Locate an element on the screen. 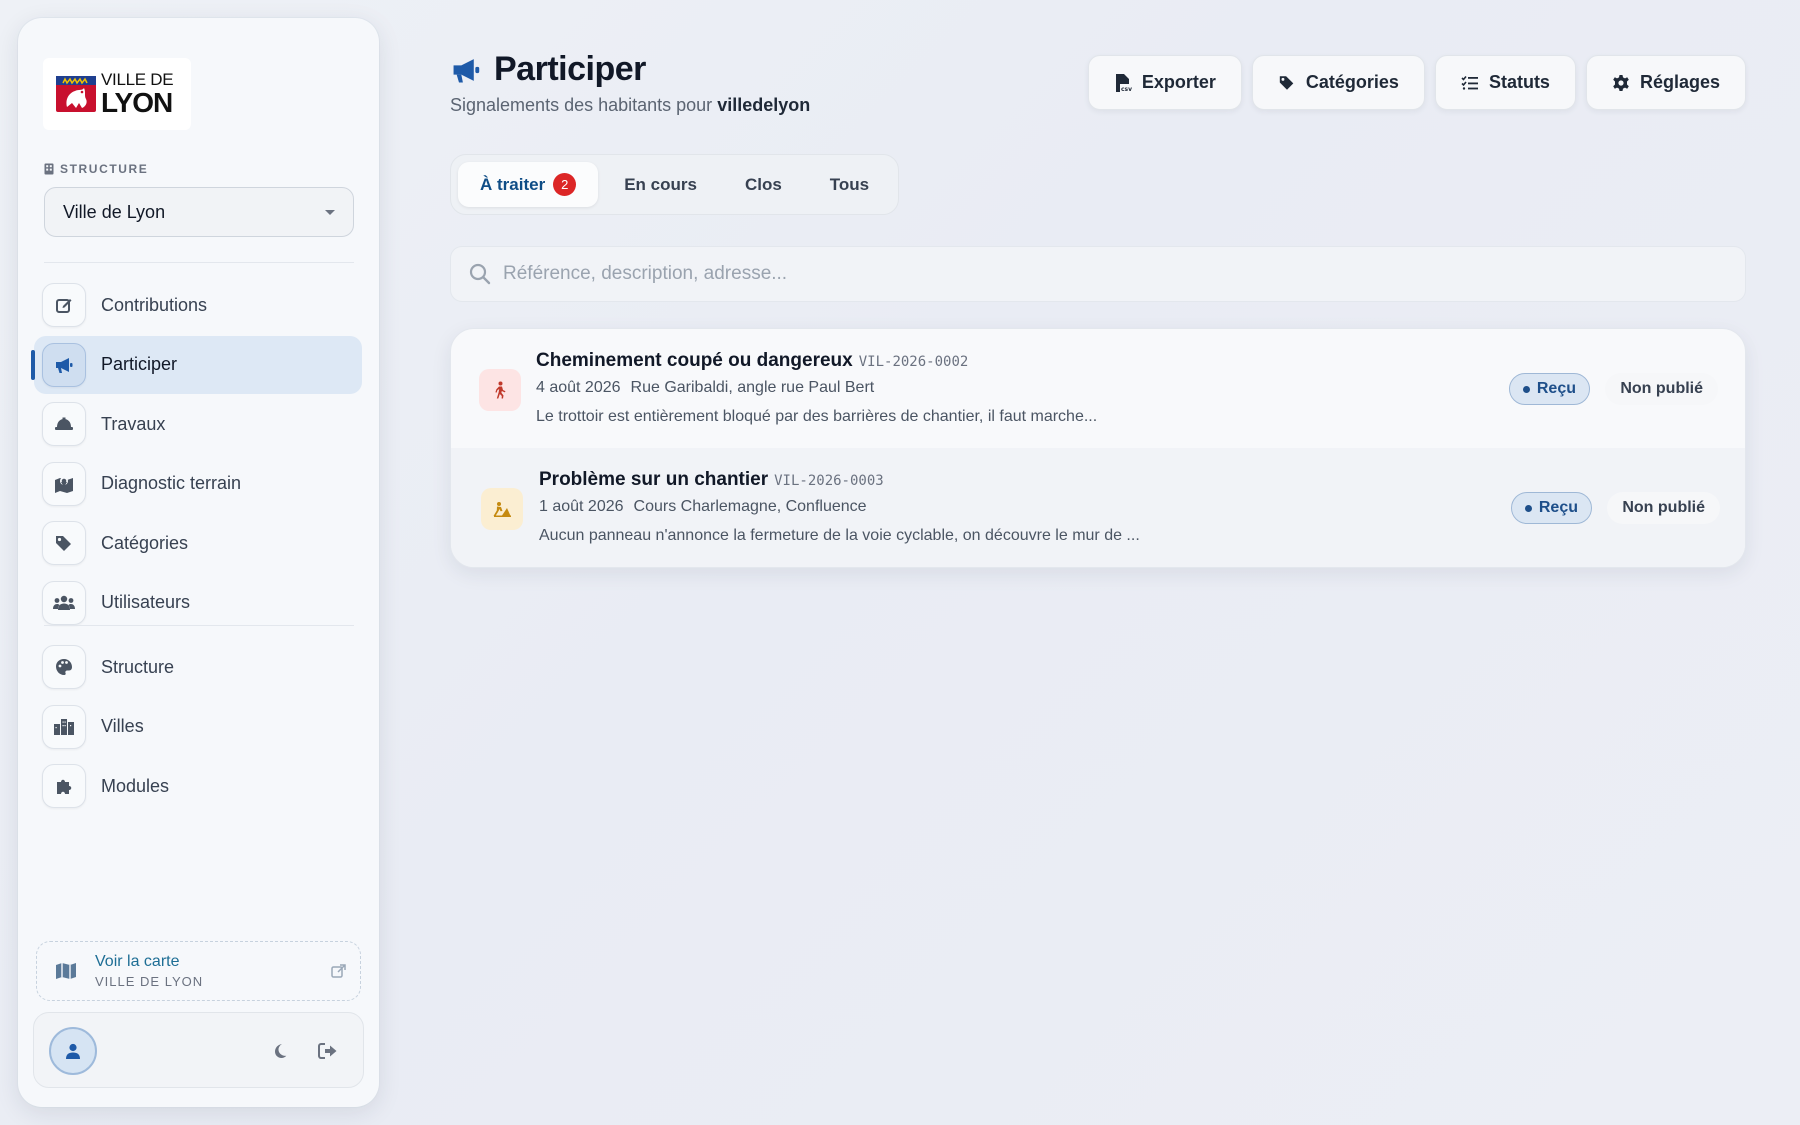 Image resolution: width=1800 pixels, height=1125 pixels. sidebar-item-label: Contributions is located at coordinates (154, 304).